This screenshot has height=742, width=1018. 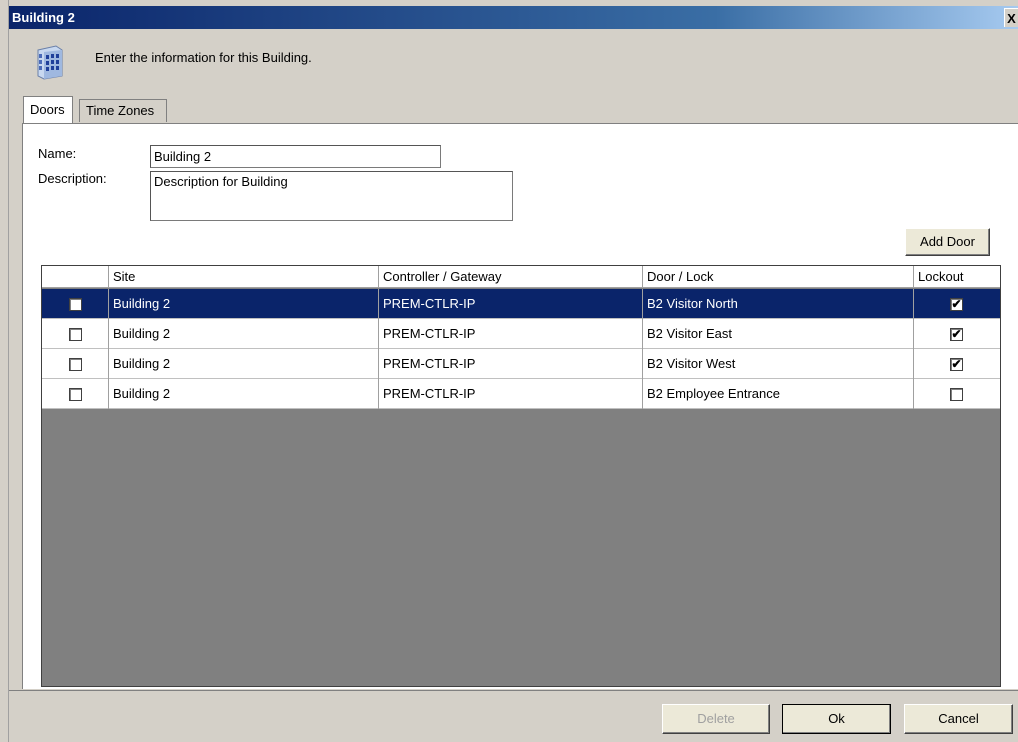 I want to click on lockout-cell, so click(x=957, y=394).